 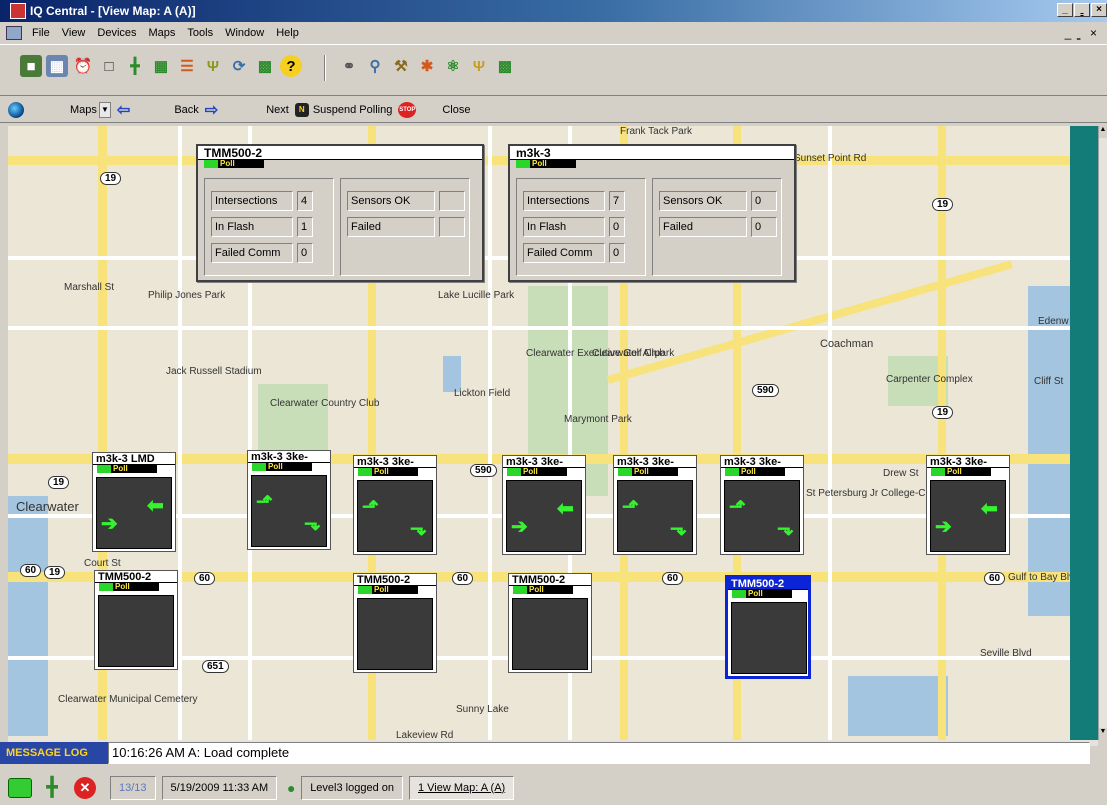 I want to click on failed-label: Failed, so click(x=703, y=227).